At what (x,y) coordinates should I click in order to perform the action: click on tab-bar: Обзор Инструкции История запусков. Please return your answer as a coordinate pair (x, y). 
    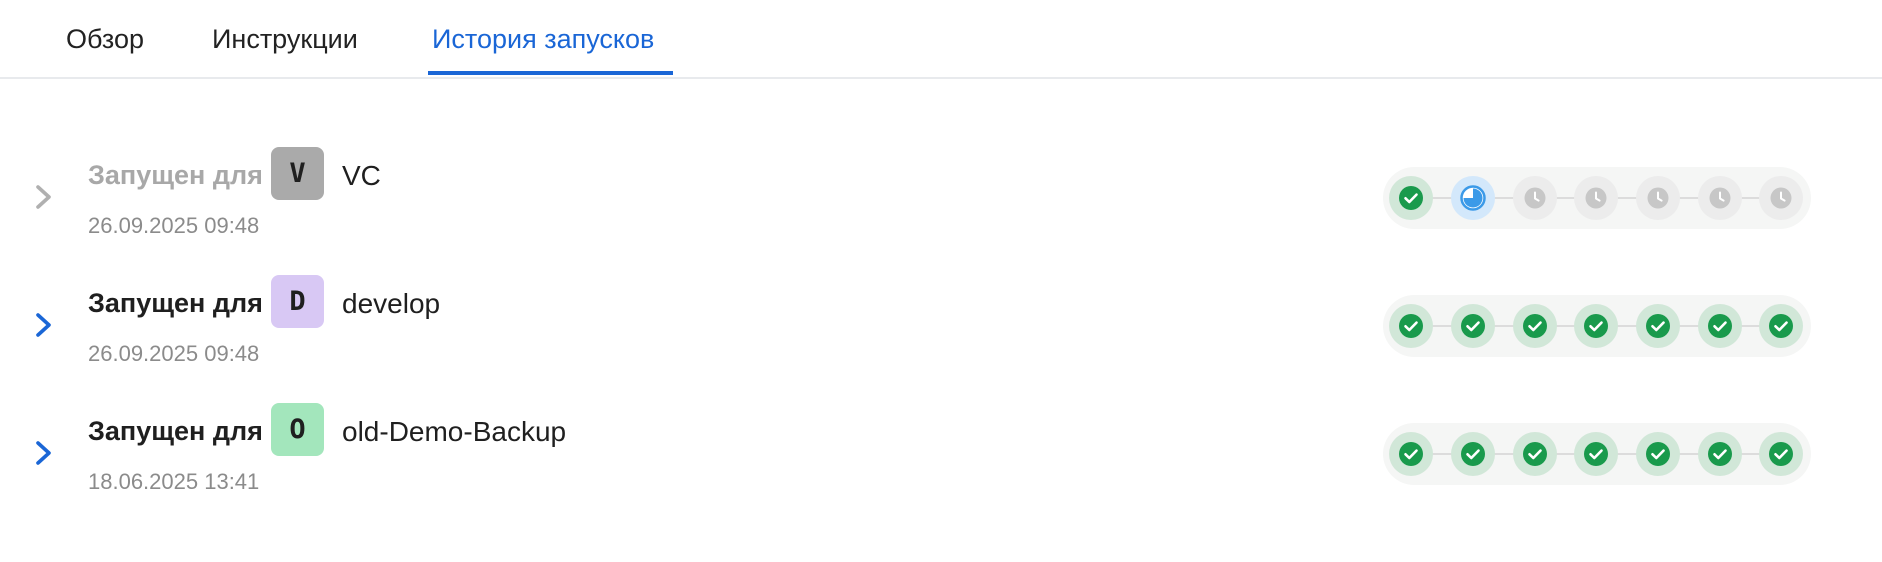
    Looking at the image, I should click on (941, 39).